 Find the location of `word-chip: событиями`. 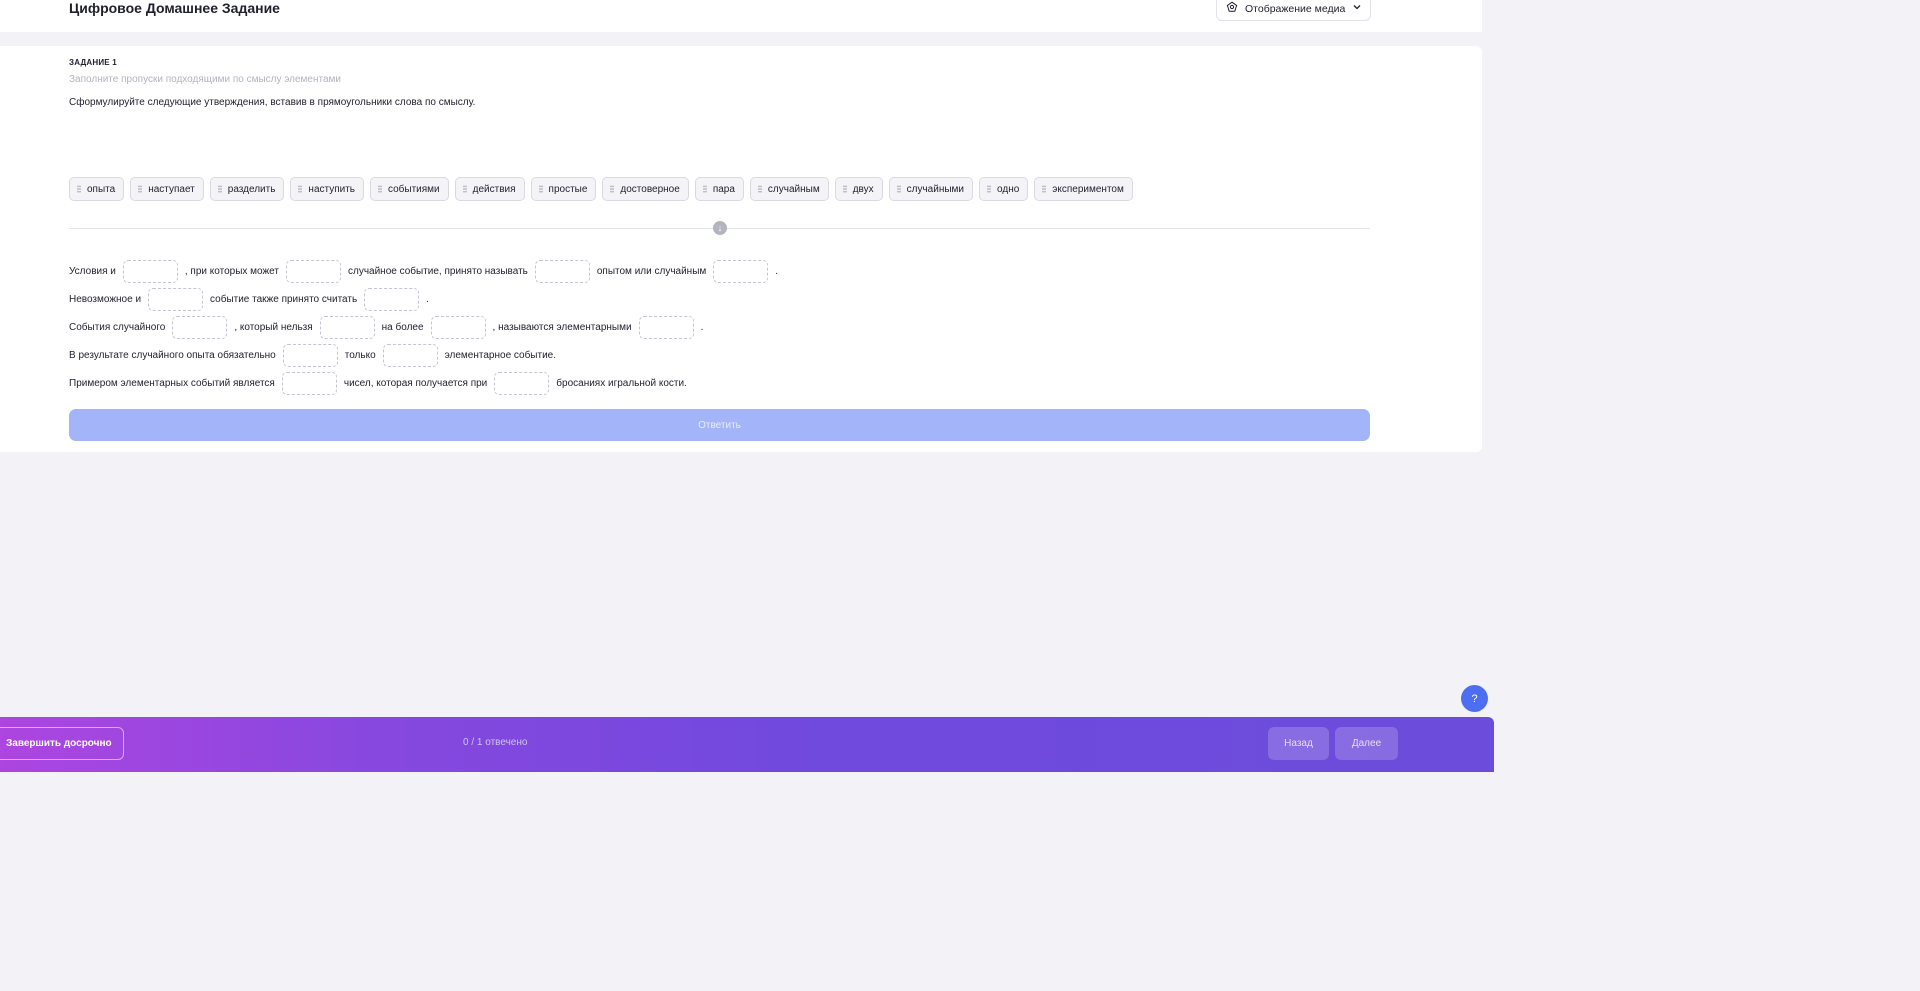

word-chip: событиями is located at coordinates (409, 189).